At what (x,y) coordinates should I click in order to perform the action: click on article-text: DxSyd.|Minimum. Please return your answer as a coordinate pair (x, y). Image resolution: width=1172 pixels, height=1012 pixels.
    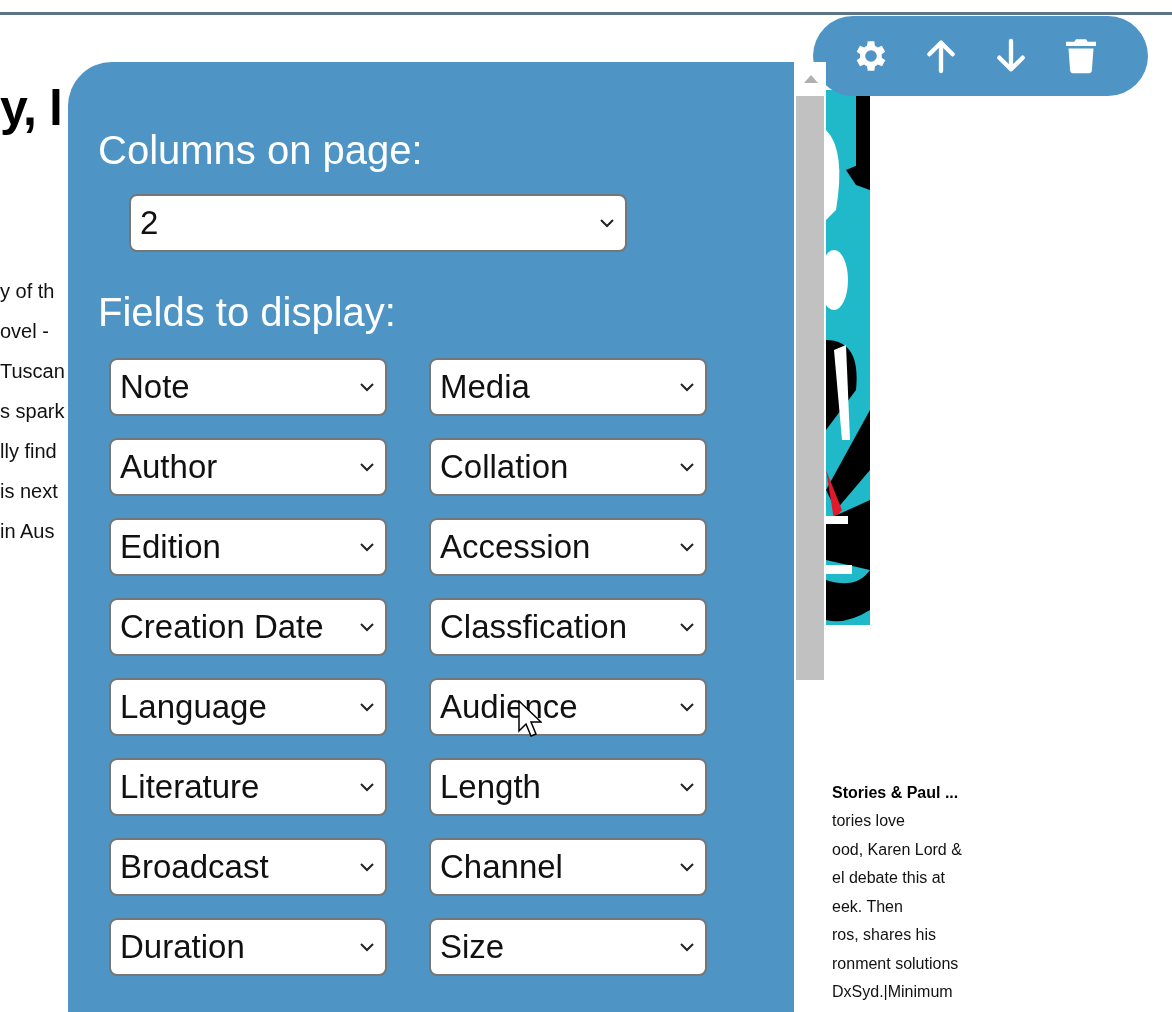
    Looking at the image, I should click on (893, 992).